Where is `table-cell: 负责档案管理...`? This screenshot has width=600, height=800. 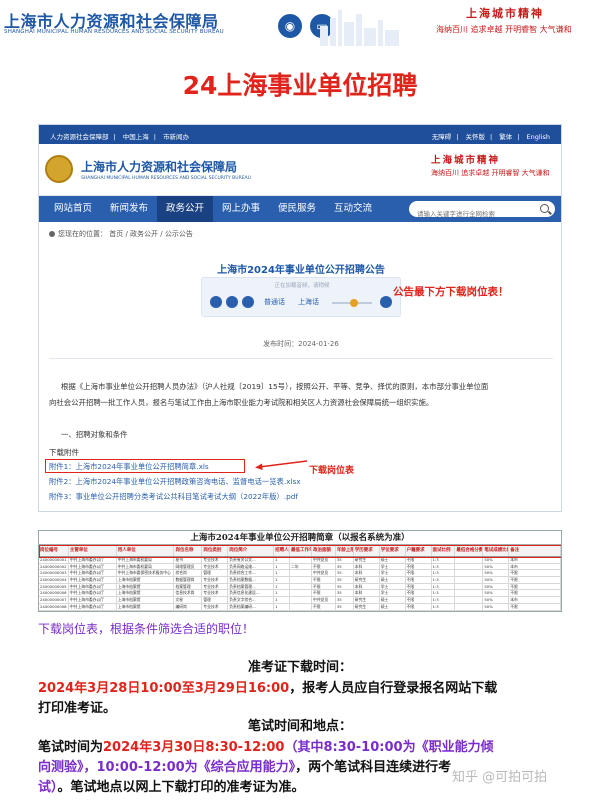 table-cell: 负责档案管理... is located at coordinates (251, 586).